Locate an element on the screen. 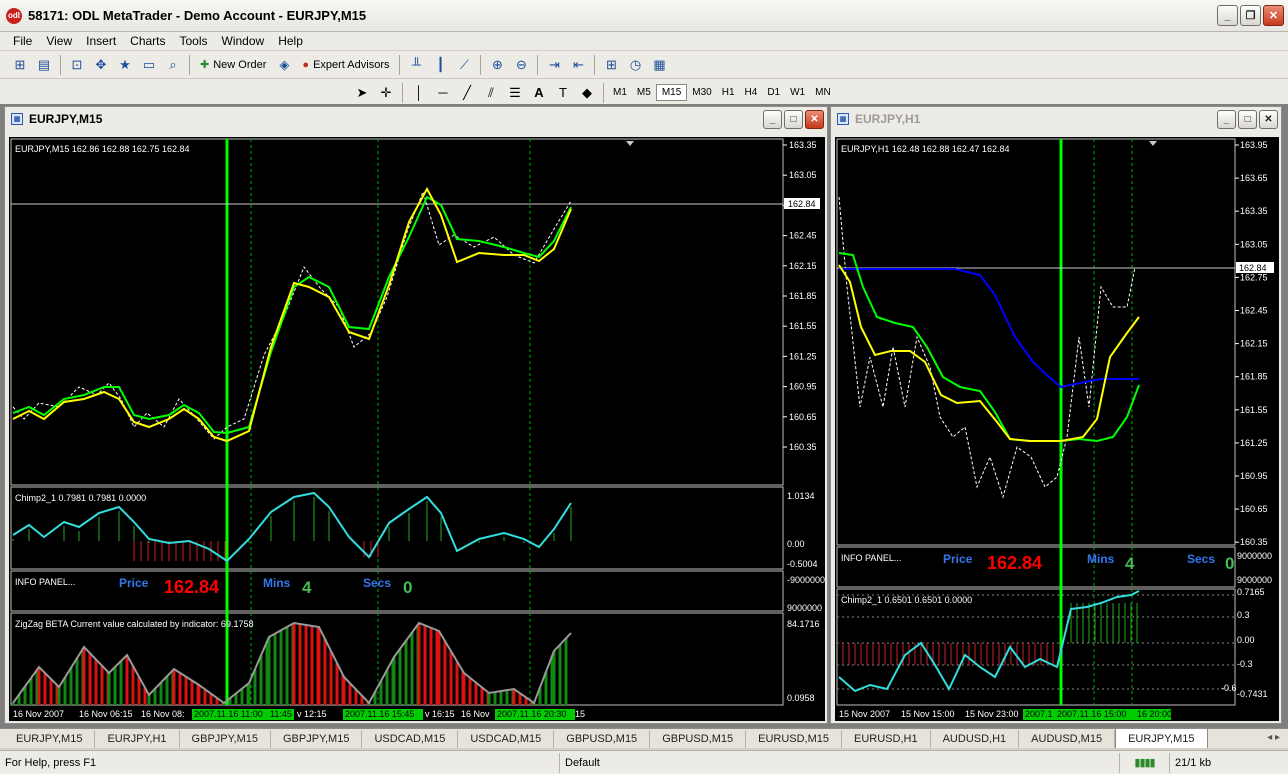 Image resolution: width=1288 pixels, height=774 pixels. chart-window-titlebar: ▦ EURJPY,M15 _ □ ✕ is located at coordinates (416, 119).